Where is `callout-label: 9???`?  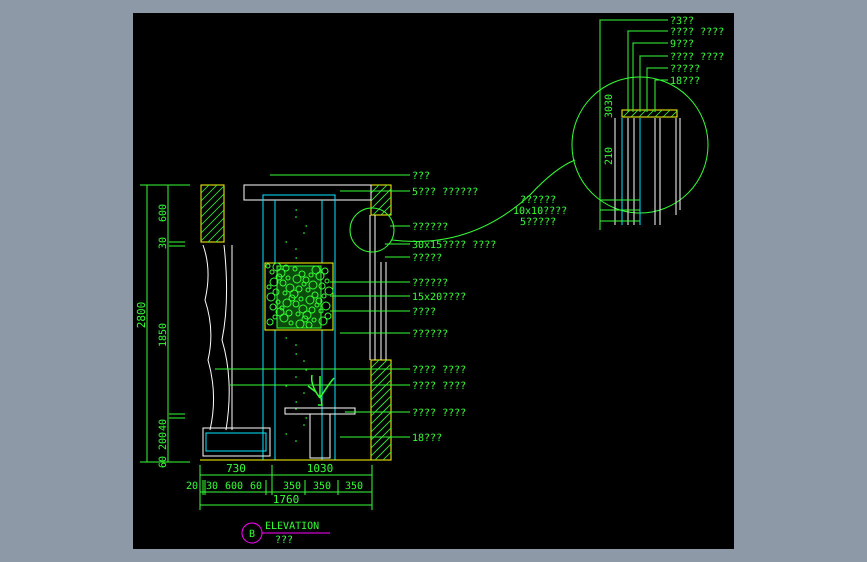 callout-label: 9??? is located at coordinates (682, 44).